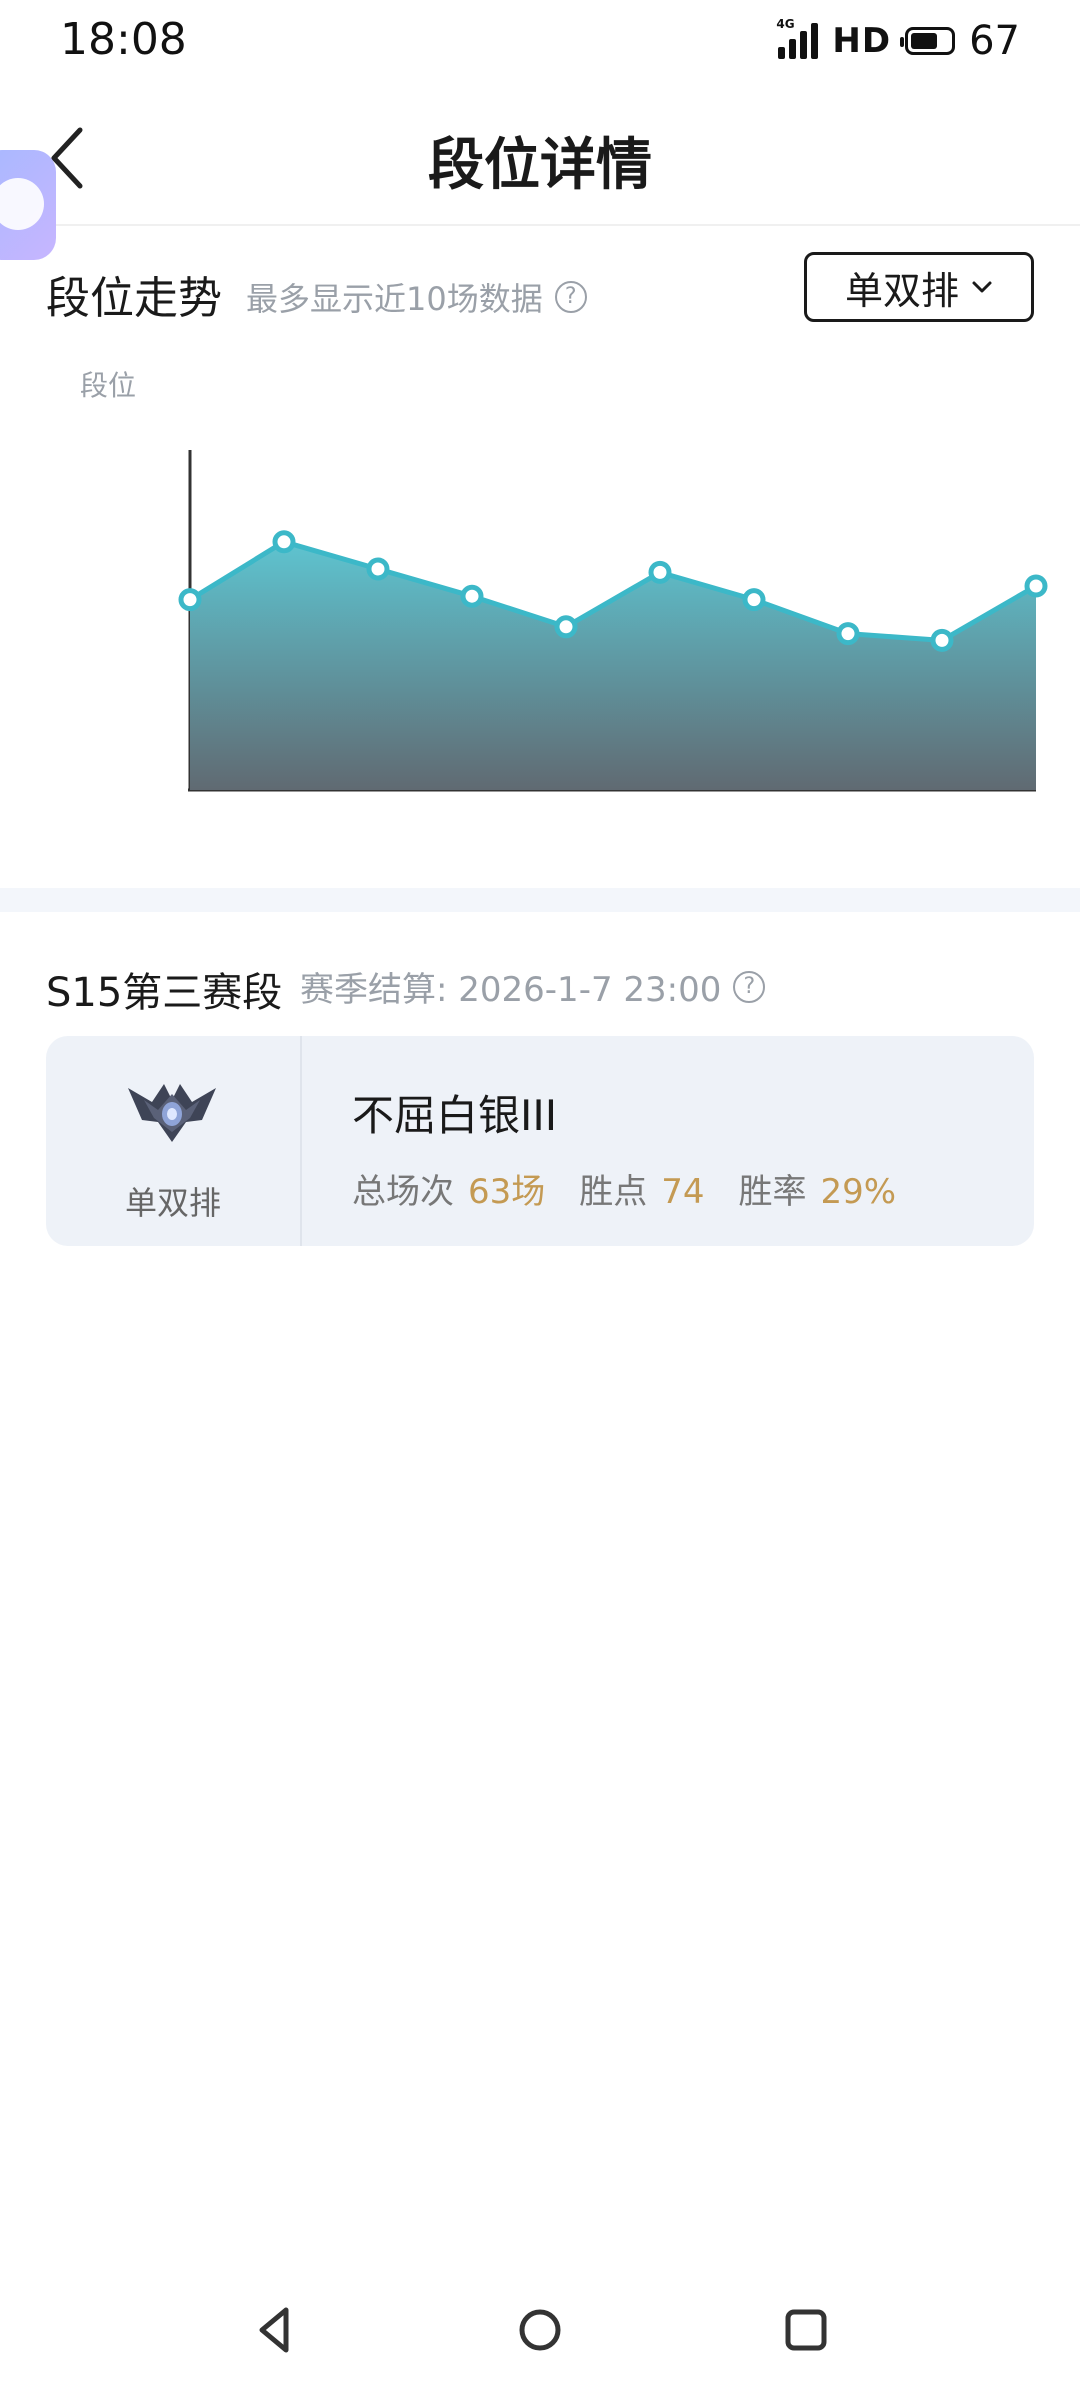  Describe the element at coordinates (134, 298) in the screenshot. I see `trend-title: 段位走势` at that location.